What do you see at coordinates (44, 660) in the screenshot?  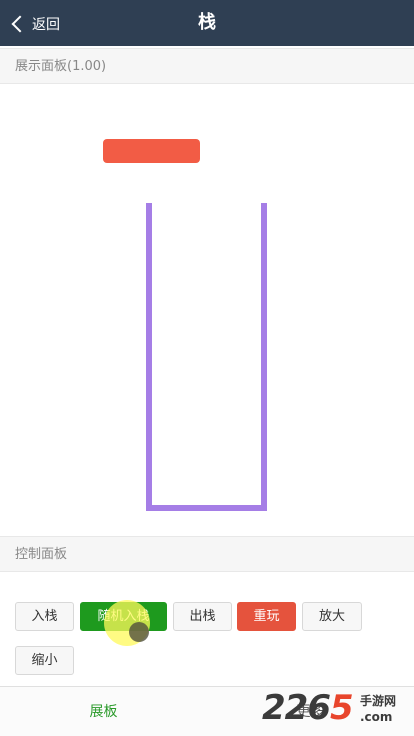 I see `zoom-out-button: 缩小` at bounding box center [44, 660].